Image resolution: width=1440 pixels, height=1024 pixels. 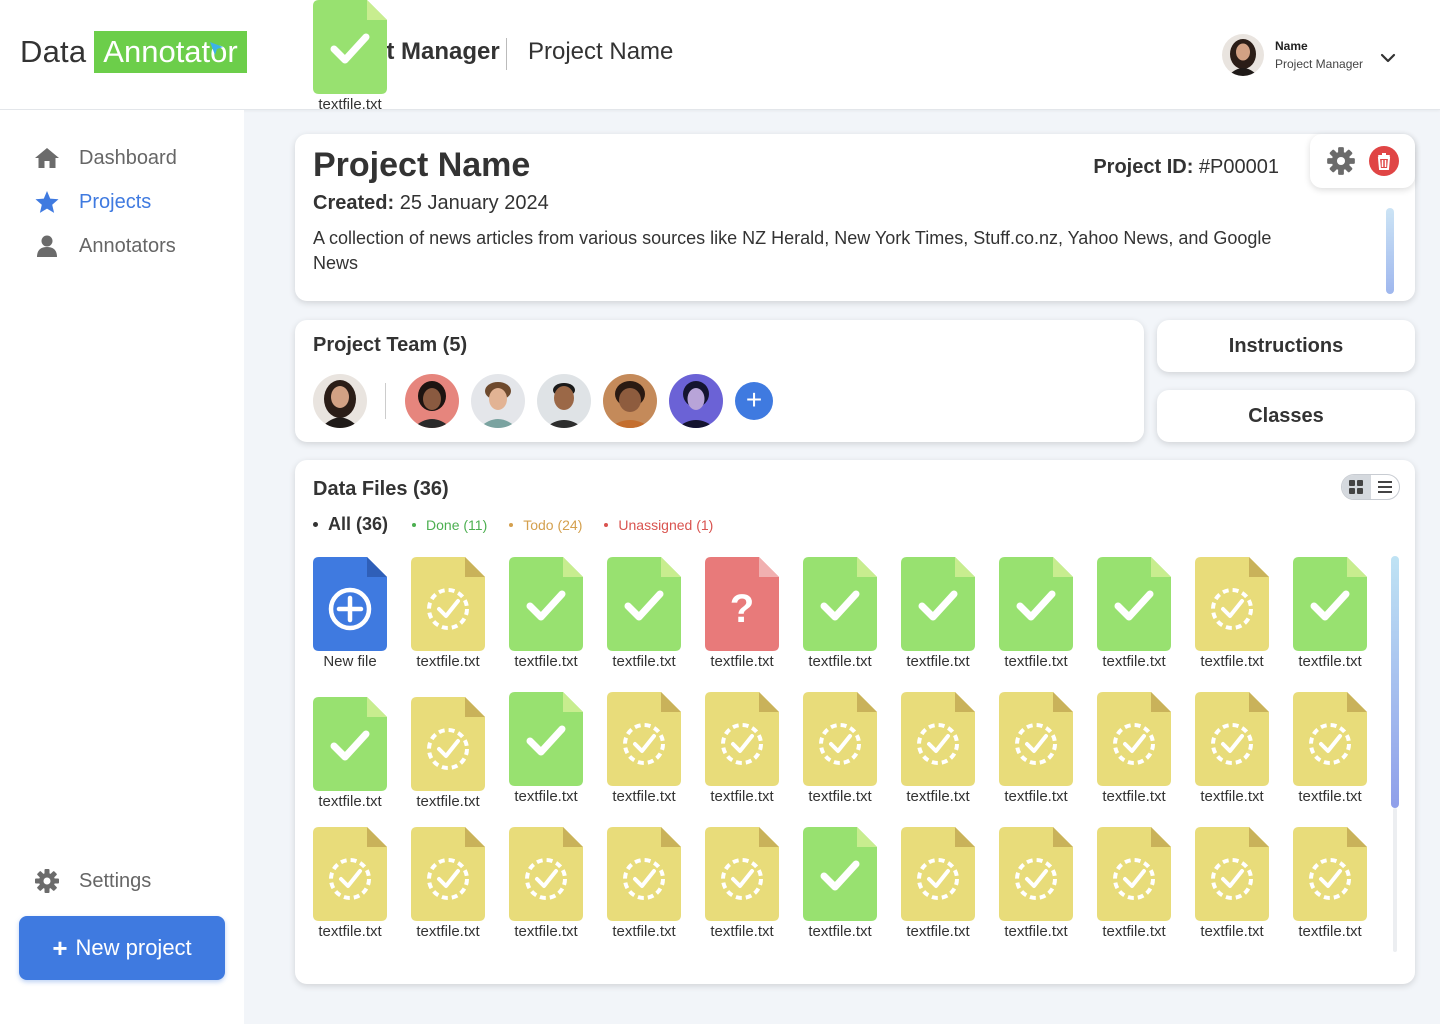 I want to click on cursor-icon, so click(x=216, y=48).